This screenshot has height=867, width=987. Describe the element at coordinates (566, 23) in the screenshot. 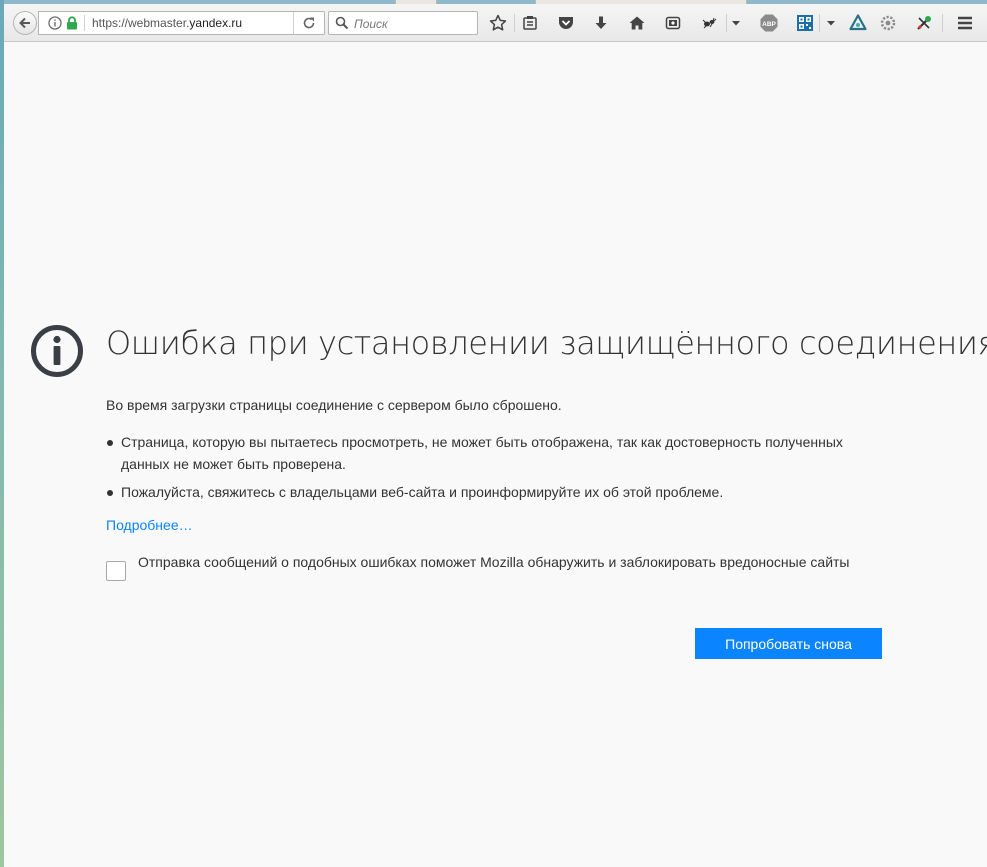

I see `pocket-icon` at that location.